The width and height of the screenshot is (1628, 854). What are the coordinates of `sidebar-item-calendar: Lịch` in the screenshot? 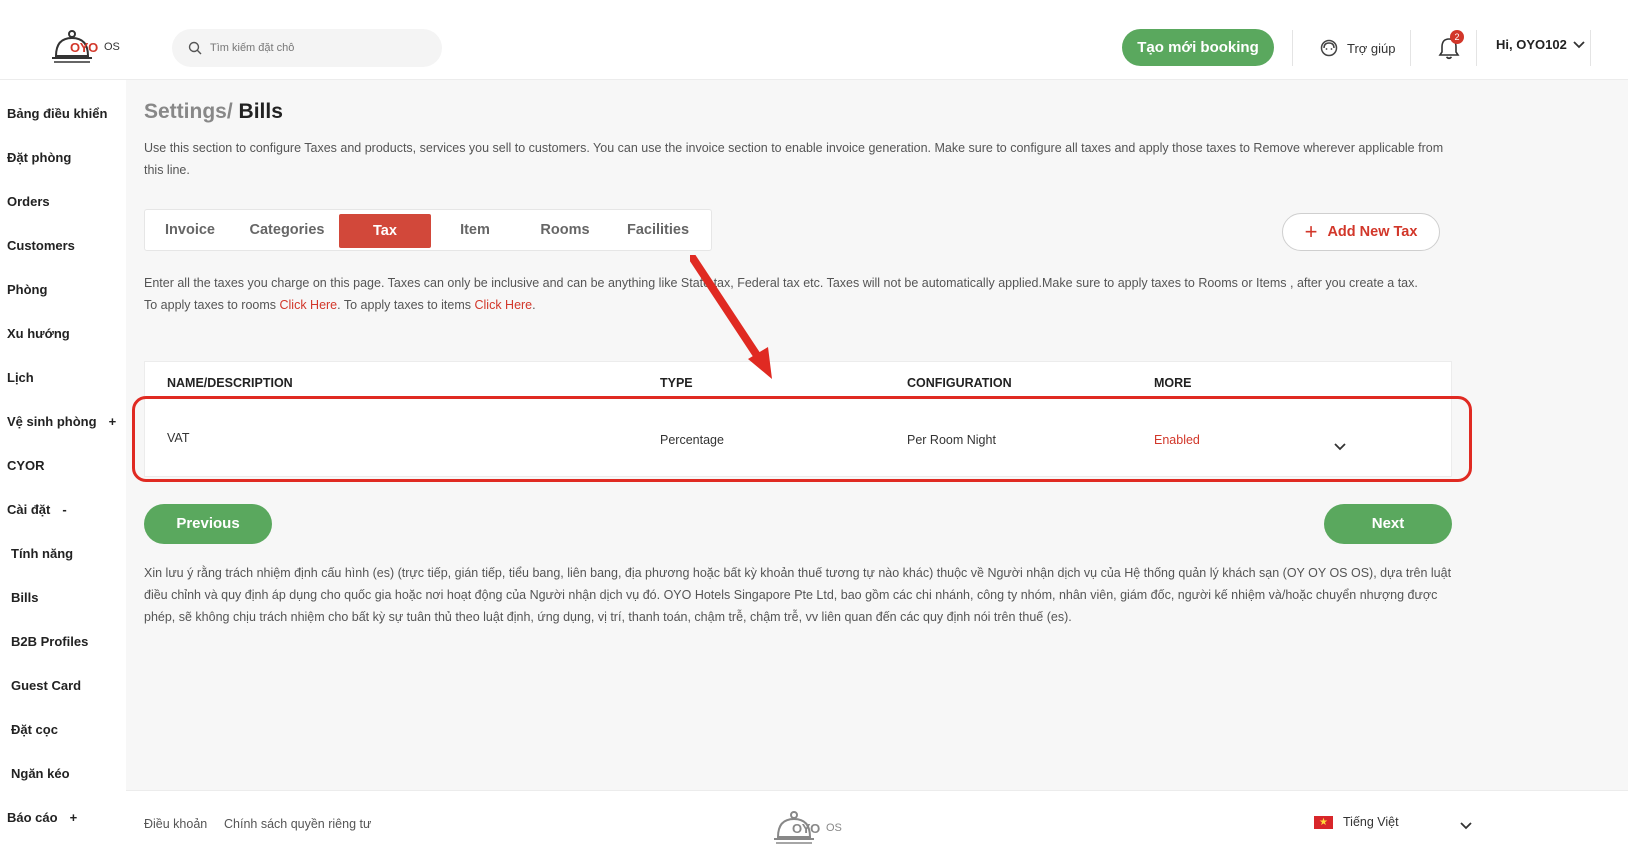 It's located at (20, 377).